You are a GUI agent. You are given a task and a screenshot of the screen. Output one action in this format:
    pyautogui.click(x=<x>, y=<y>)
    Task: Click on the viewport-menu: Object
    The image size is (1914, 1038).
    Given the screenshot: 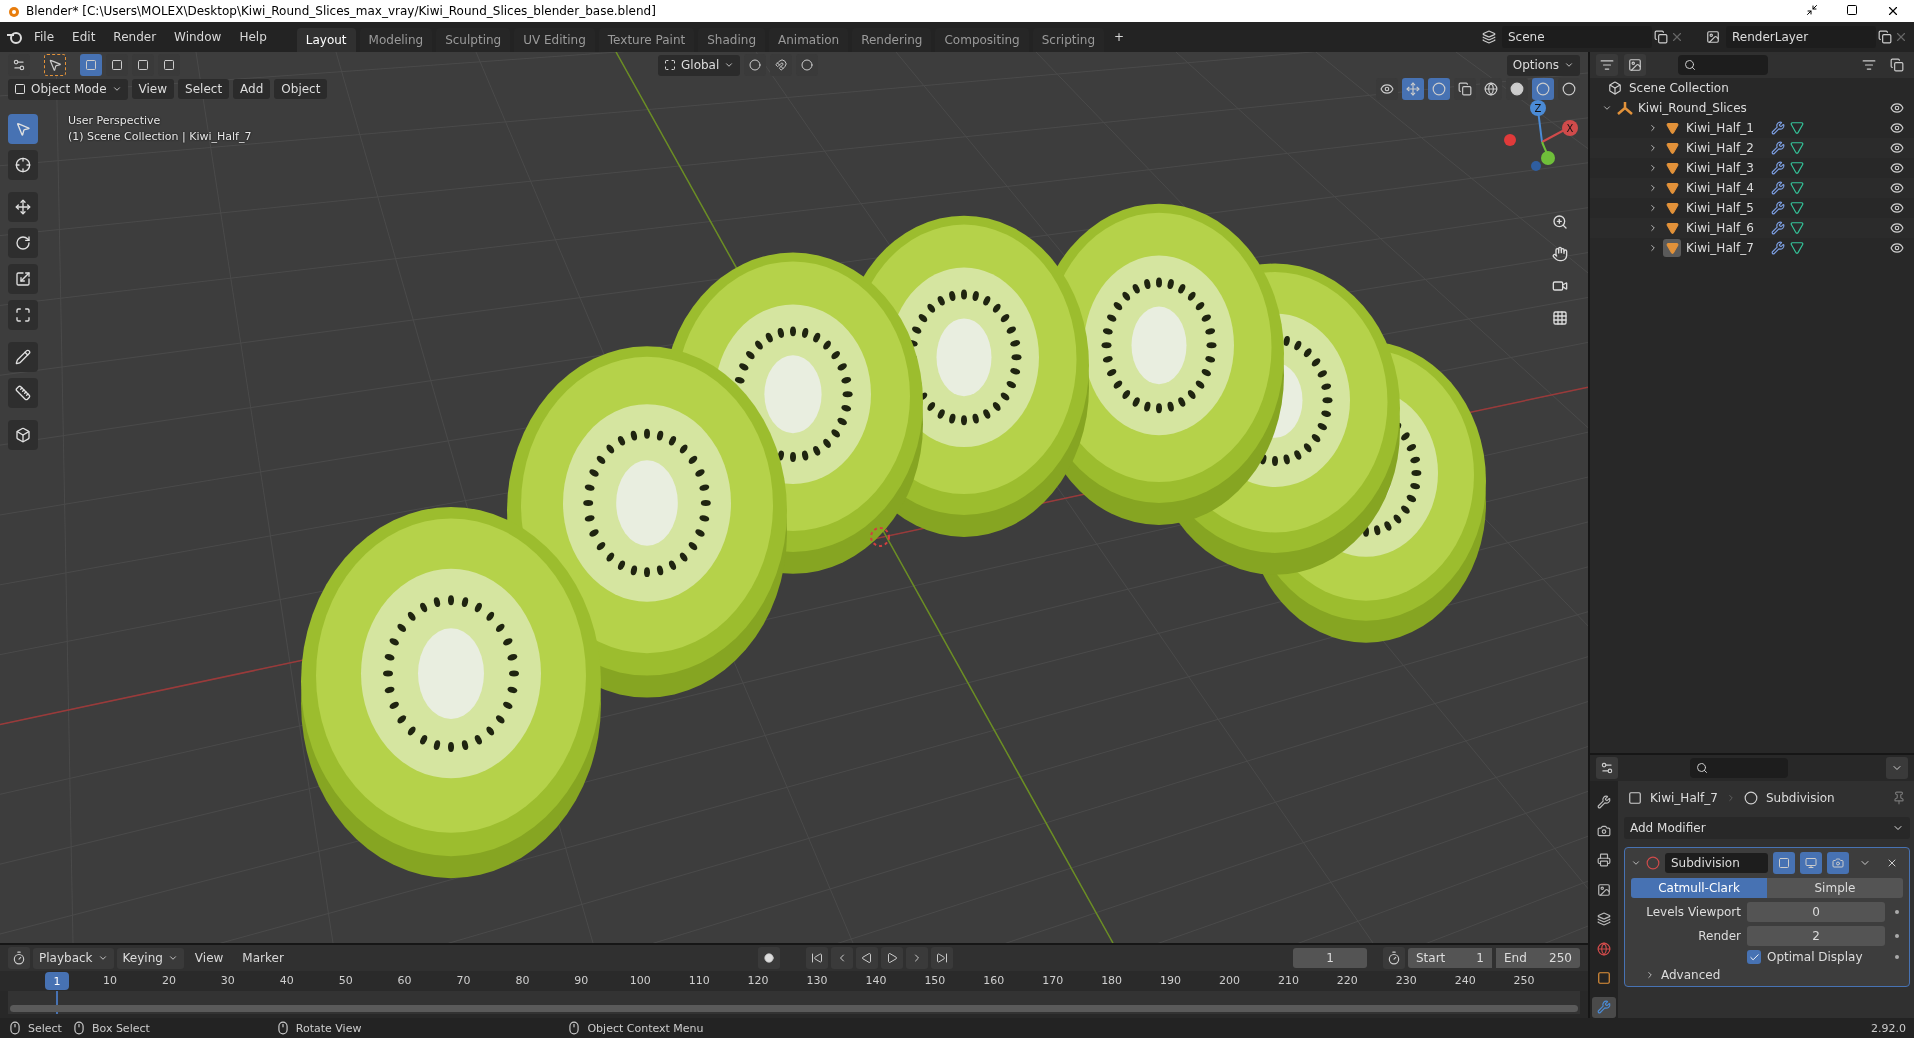 What is the action you would take?
    pyautogui.click(x=301, y=89)
    